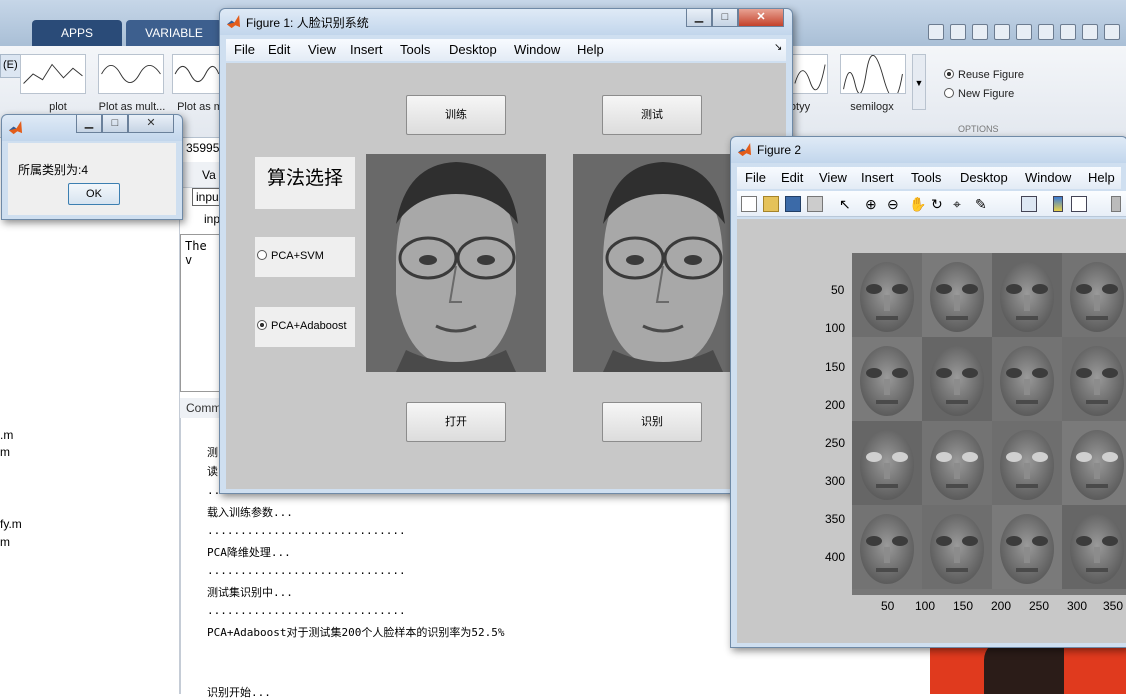 The height and width of the screenshot is (700, 1126). What do you see at coordinates (53, 74) in the screenshot?
I see `plot-thumb-plot` at bounding box center [53, 74].